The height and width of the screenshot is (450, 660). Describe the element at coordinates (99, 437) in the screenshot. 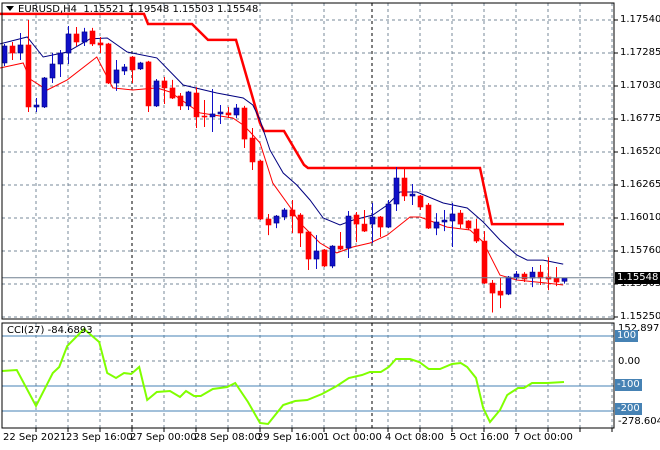

I see `time-tick-label: 23 Sep 16:00` at that location.